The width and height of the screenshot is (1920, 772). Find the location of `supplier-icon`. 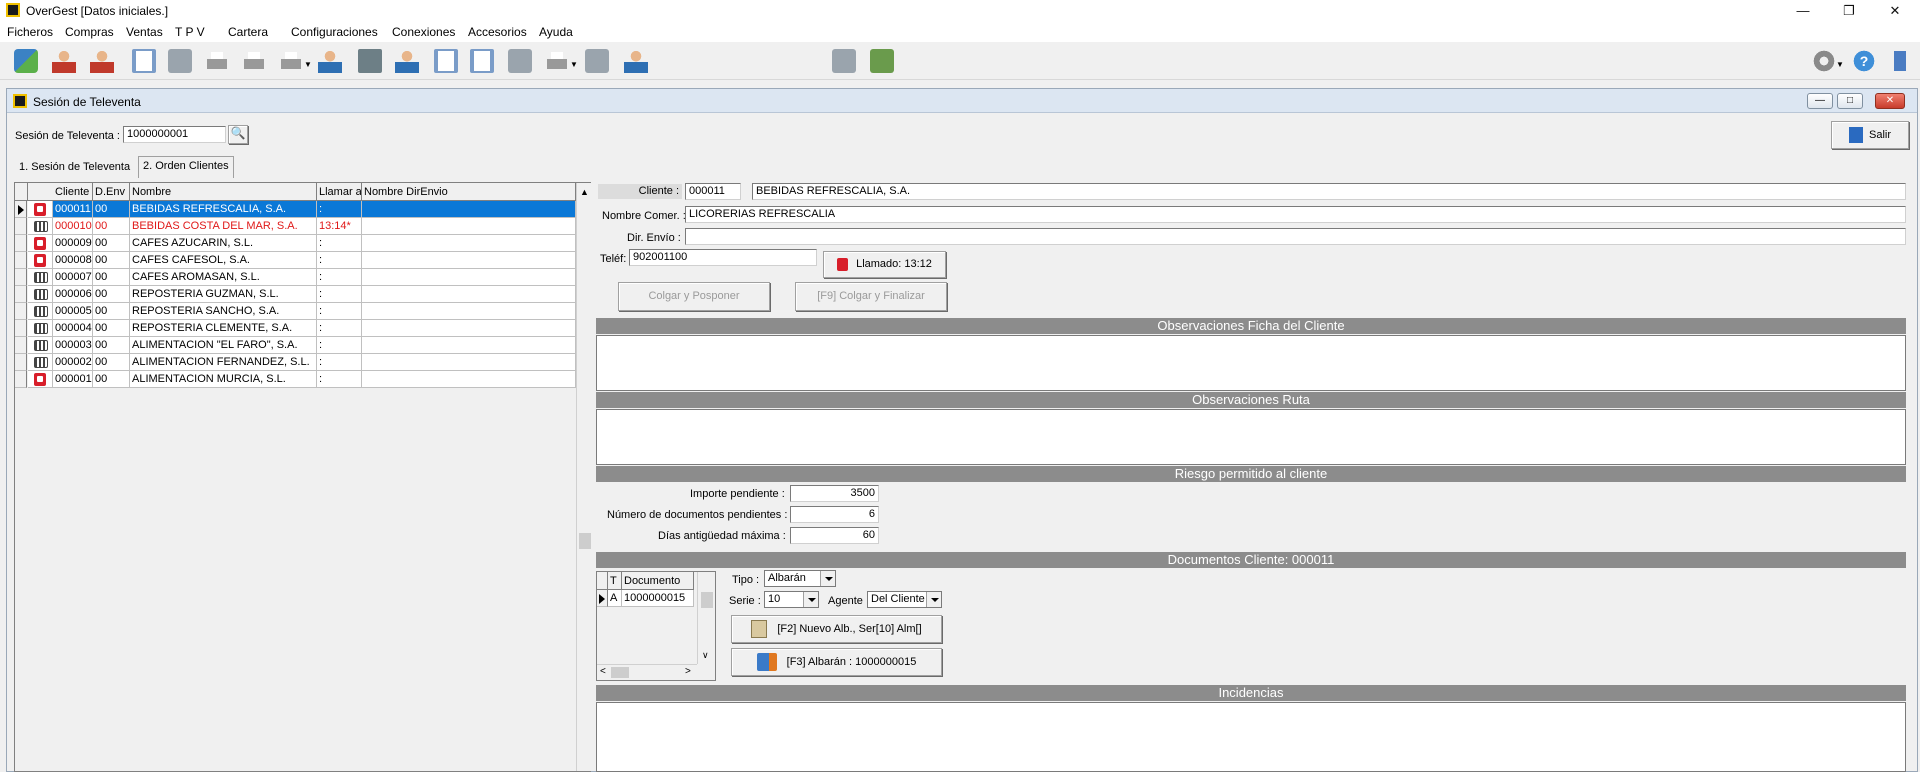

supplier-icon is located at coordinates (102, 61).